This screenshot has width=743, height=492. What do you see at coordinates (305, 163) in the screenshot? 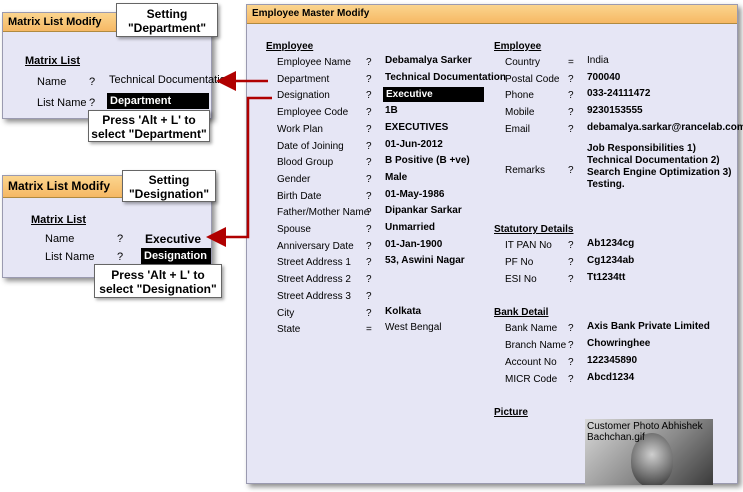
I see `field-label: Blood Group` at bounding box center [305, 163].